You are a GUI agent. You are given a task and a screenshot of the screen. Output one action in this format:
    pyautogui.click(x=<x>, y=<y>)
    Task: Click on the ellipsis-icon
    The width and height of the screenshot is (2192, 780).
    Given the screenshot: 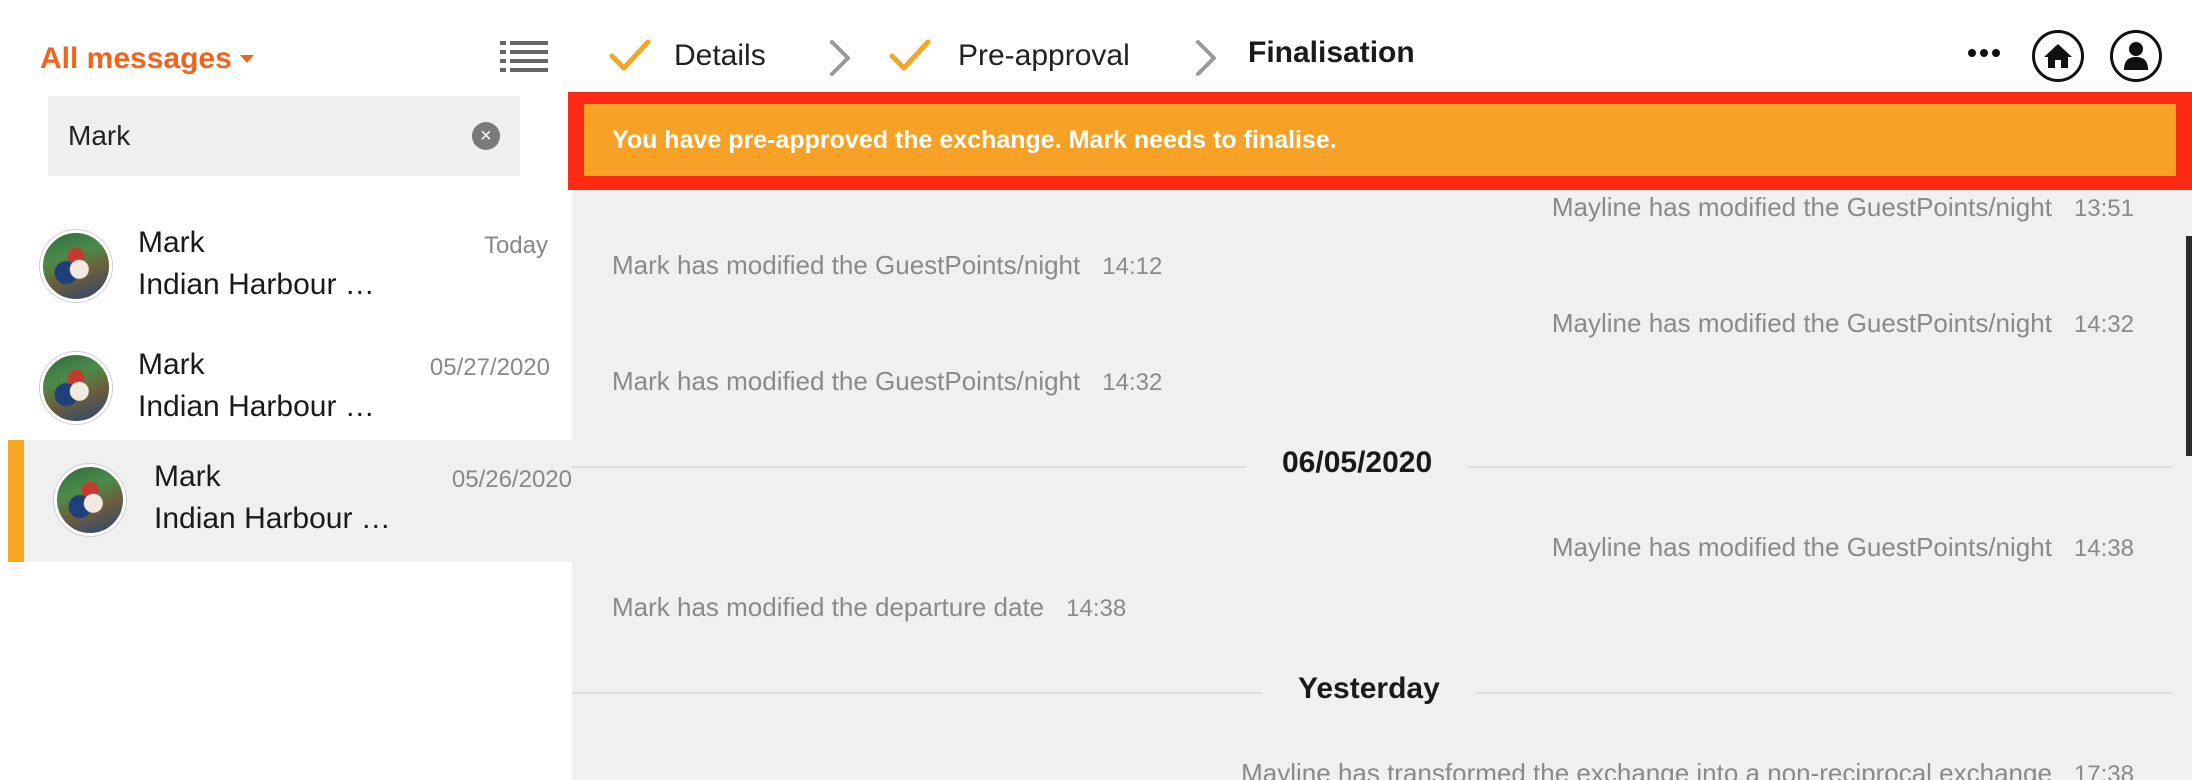 What is the action you would take?
    pyautogui.click(x=1984, y=53)
    